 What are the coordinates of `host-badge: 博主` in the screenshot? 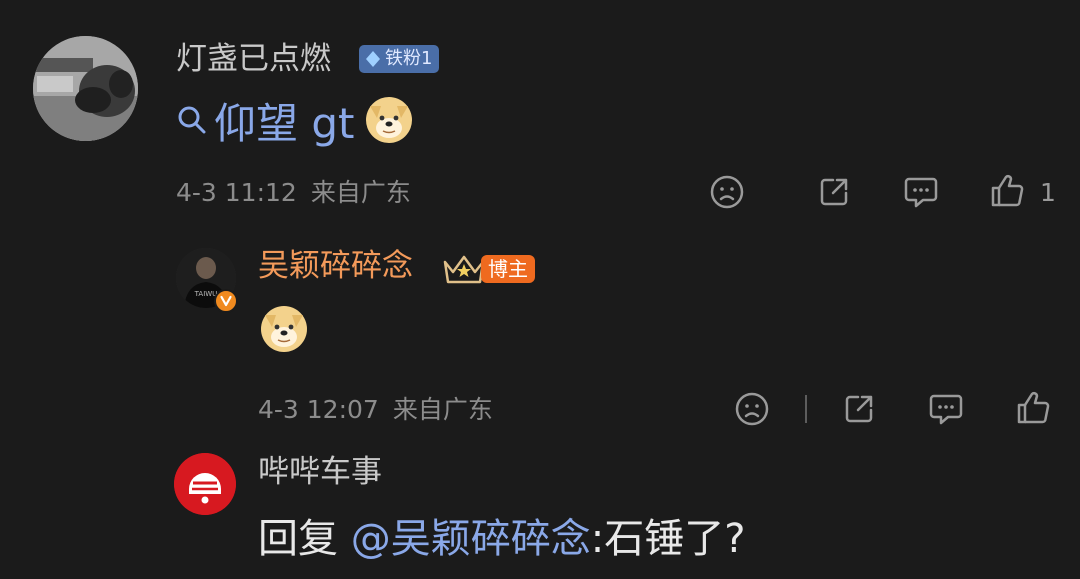 It's located at (508, 269).